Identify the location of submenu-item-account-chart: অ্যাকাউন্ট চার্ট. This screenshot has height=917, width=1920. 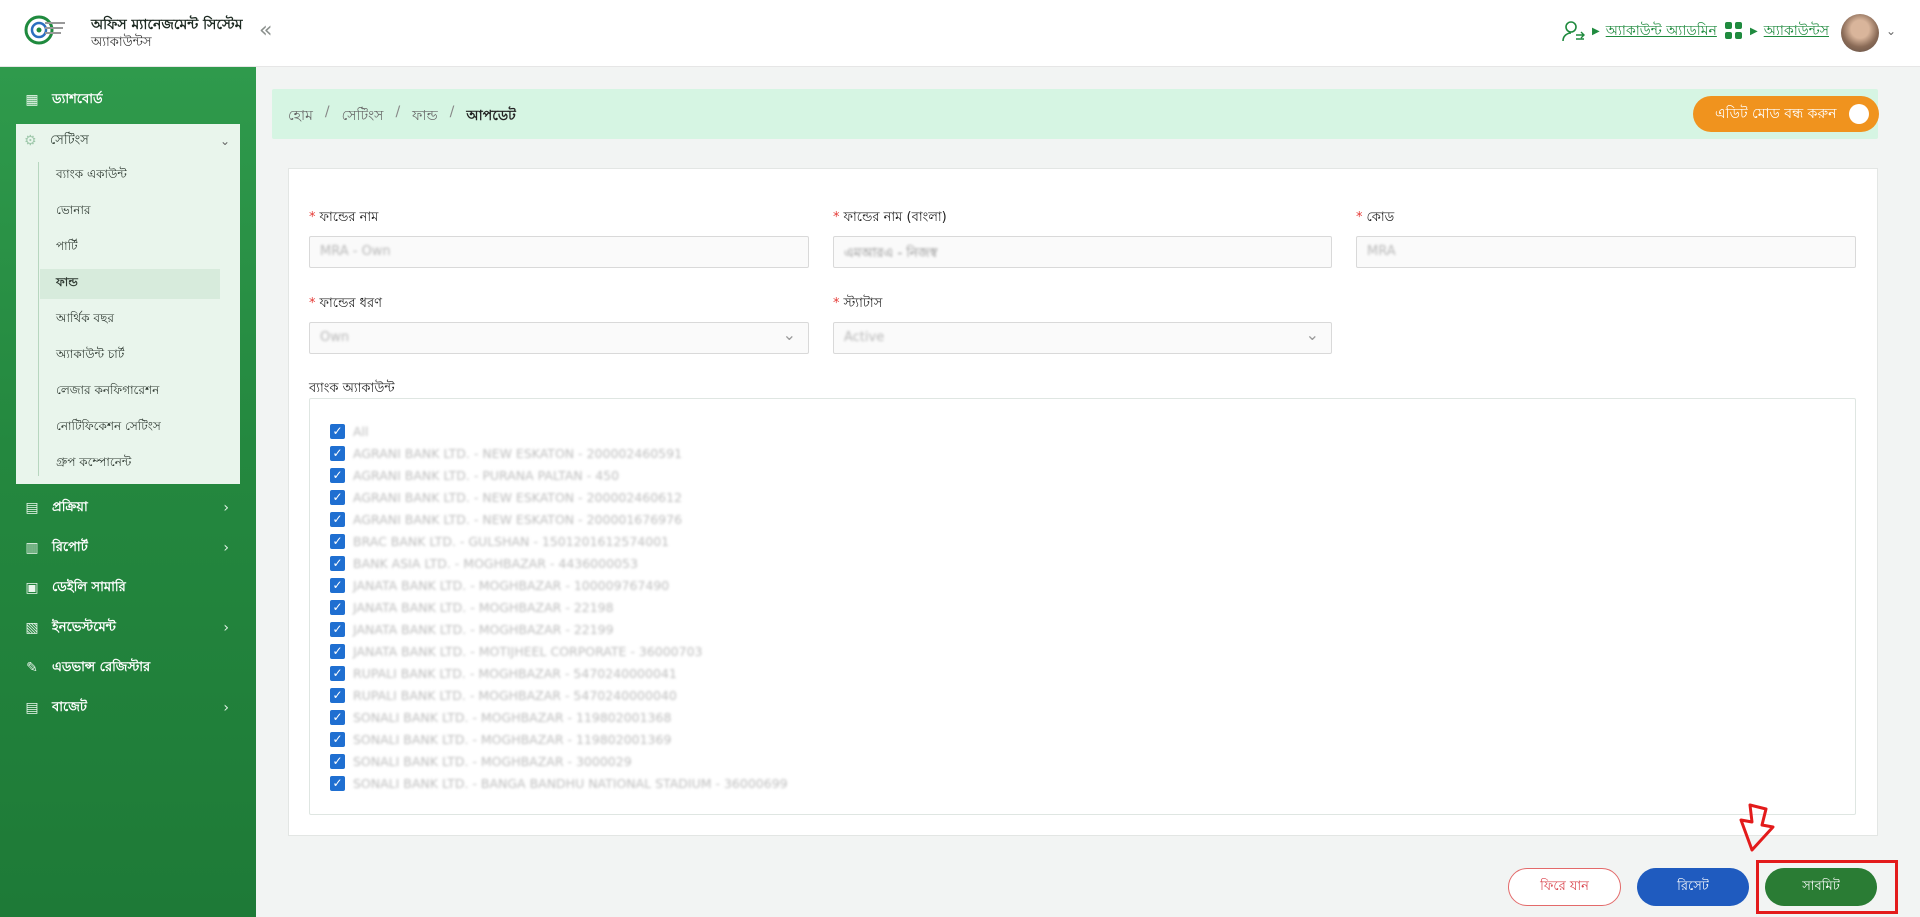
(130, 356).